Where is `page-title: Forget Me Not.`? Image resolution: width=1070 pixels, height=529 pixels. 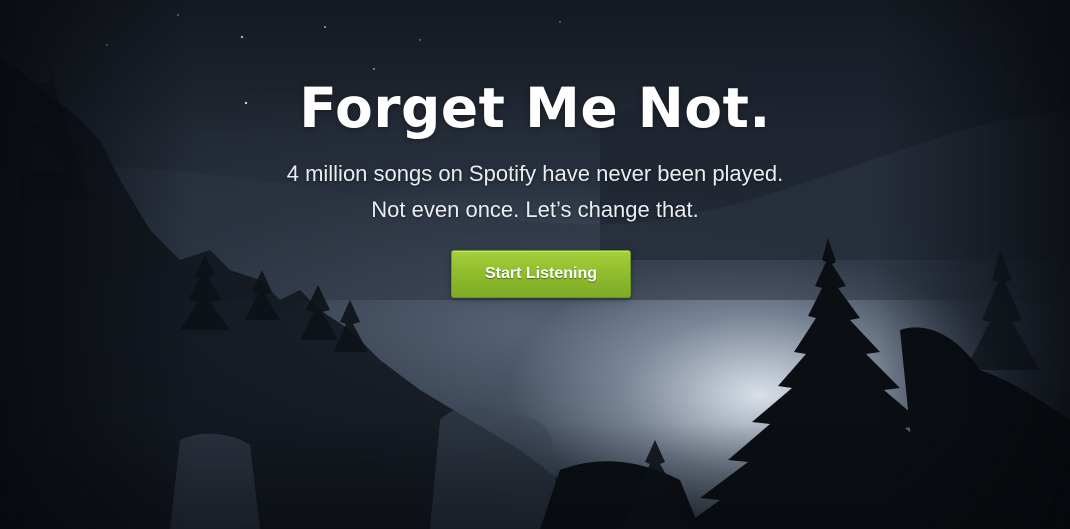 page-title: Forget Me Not. is located at coordinates (535, 108).